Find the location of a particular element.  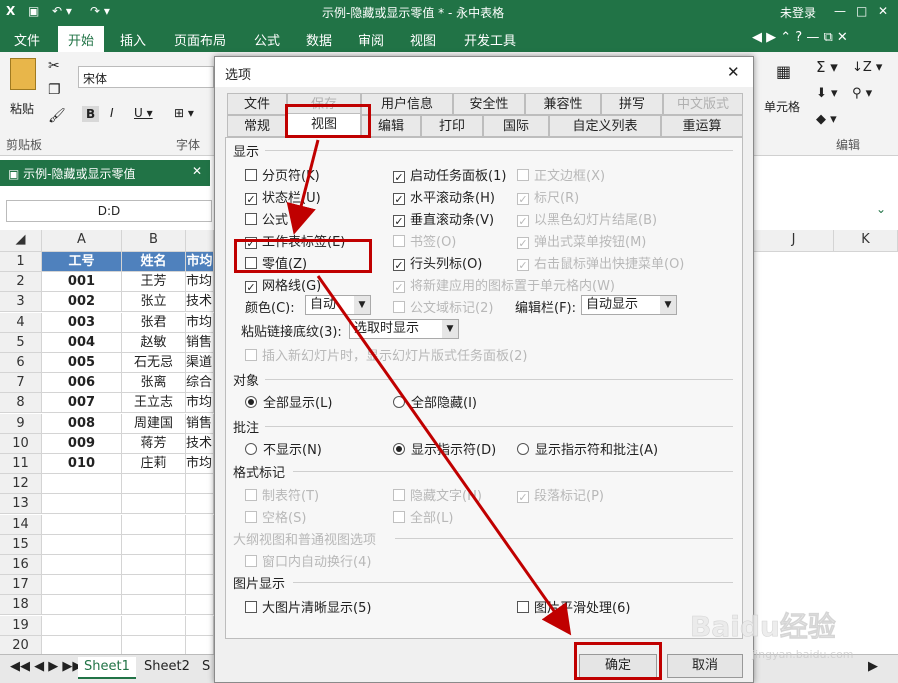

table-cell: 庄莉 is located at coordinates (154, 464).